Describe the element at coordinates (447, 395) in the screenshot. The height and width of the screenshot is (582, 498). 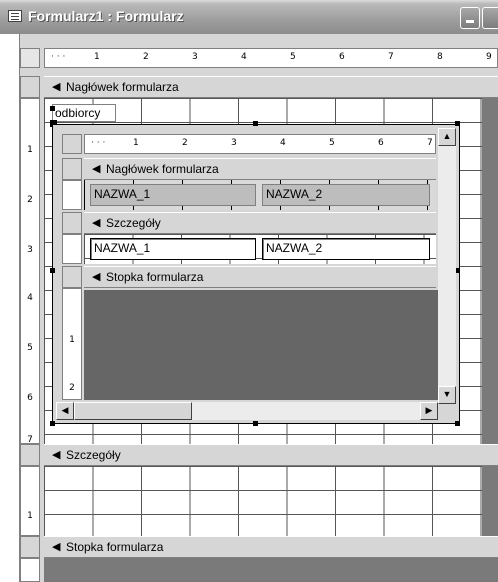
I see `scroll-down-button: ▼` at that location.